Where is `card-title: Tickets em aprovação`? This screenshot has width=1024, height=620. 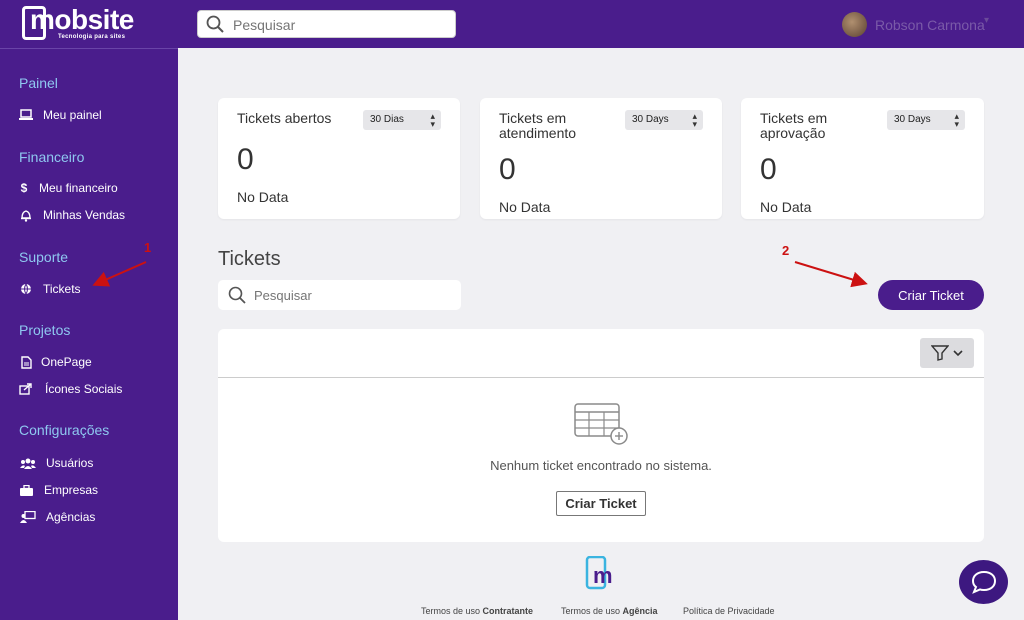
card-title: Tickets em aprovação is located at coordinates (794, 125).